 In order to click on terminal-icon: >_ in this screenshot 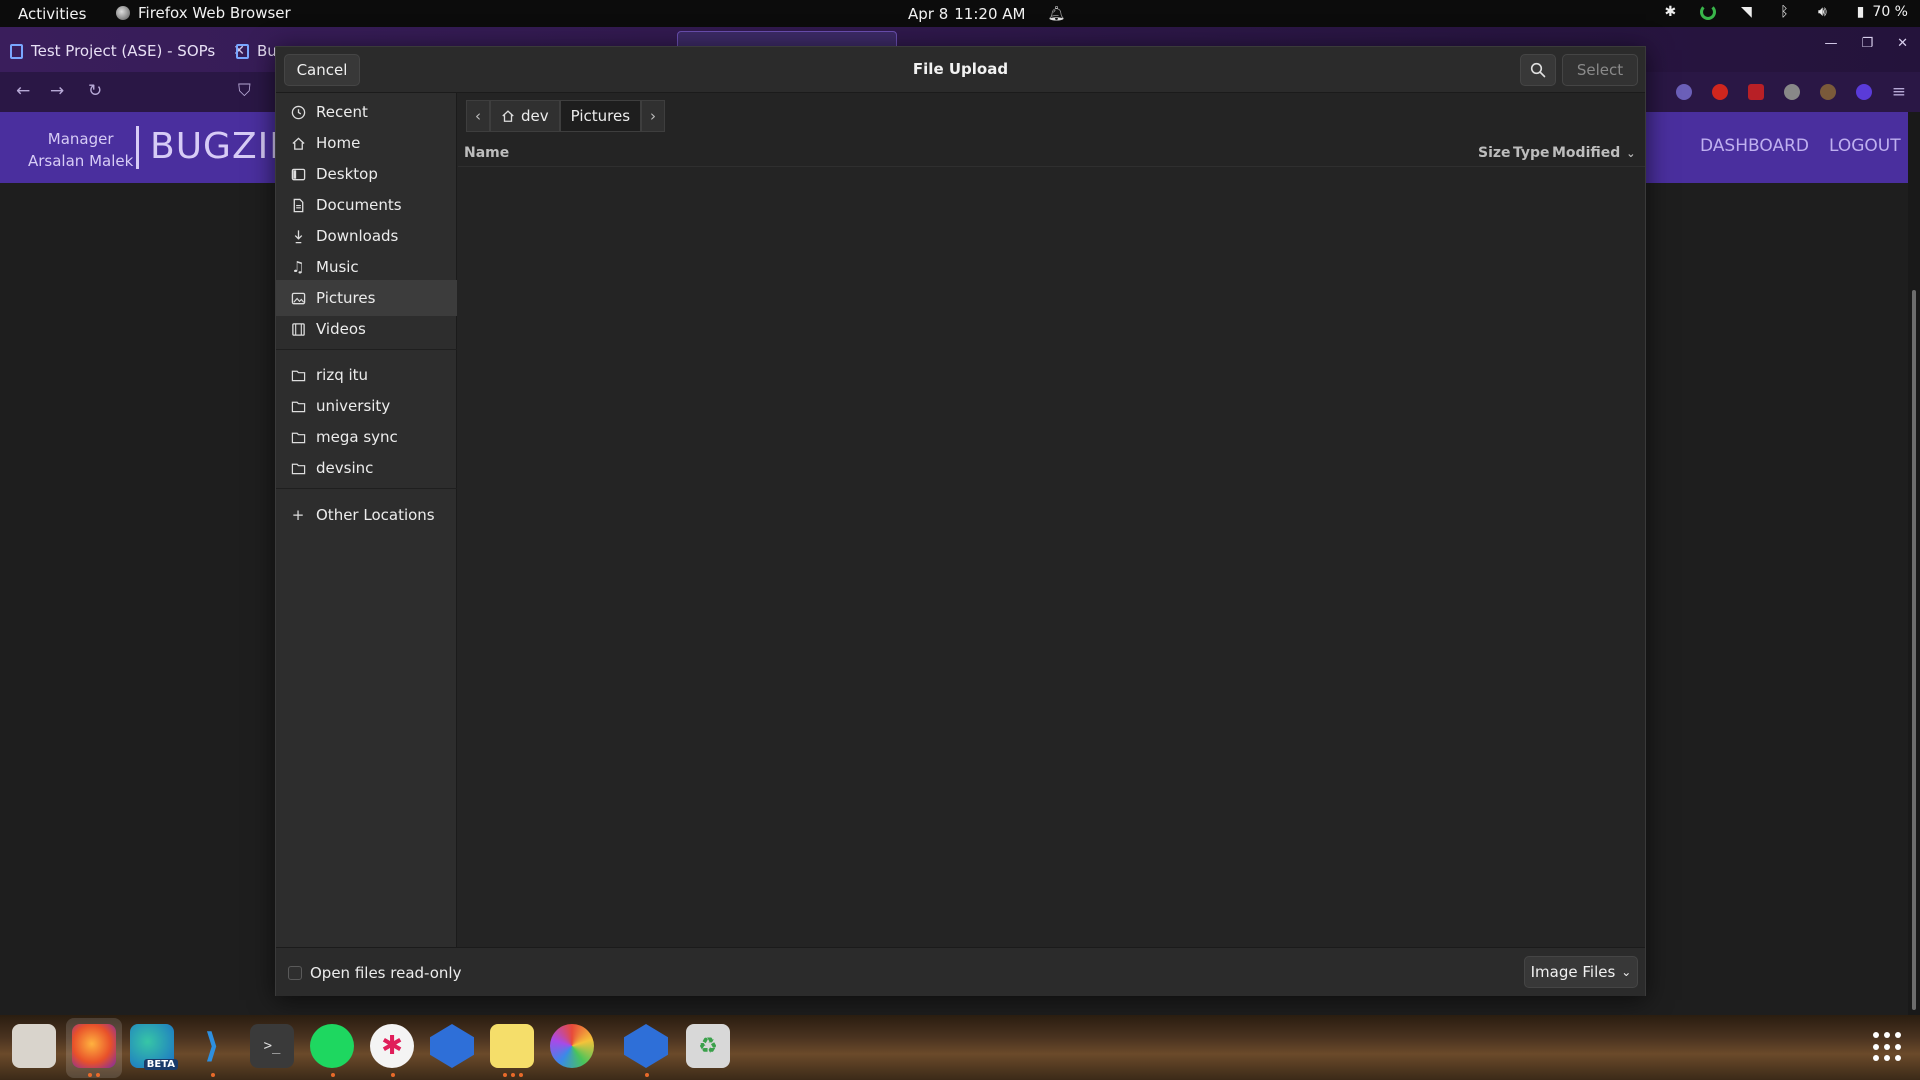, I will do `click(272, 1046)`.